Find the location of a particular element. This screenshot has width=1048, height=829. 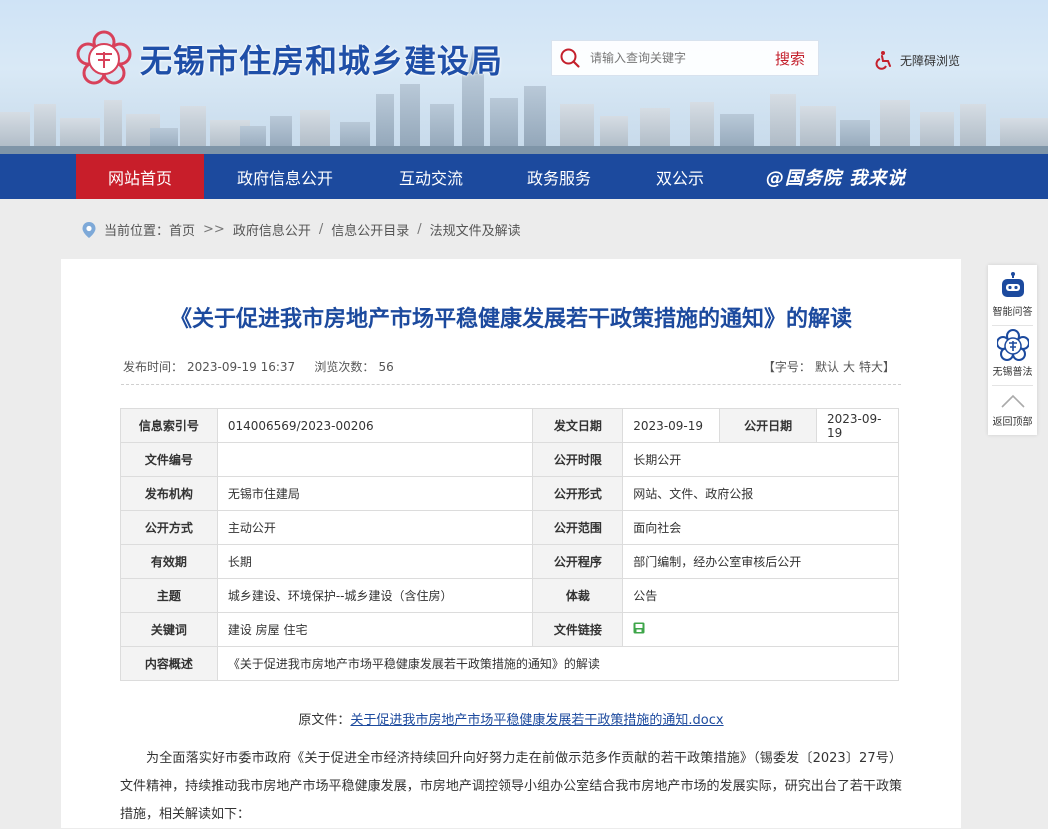

keywords-label: 关键词 is located at coordinates (169, 629).